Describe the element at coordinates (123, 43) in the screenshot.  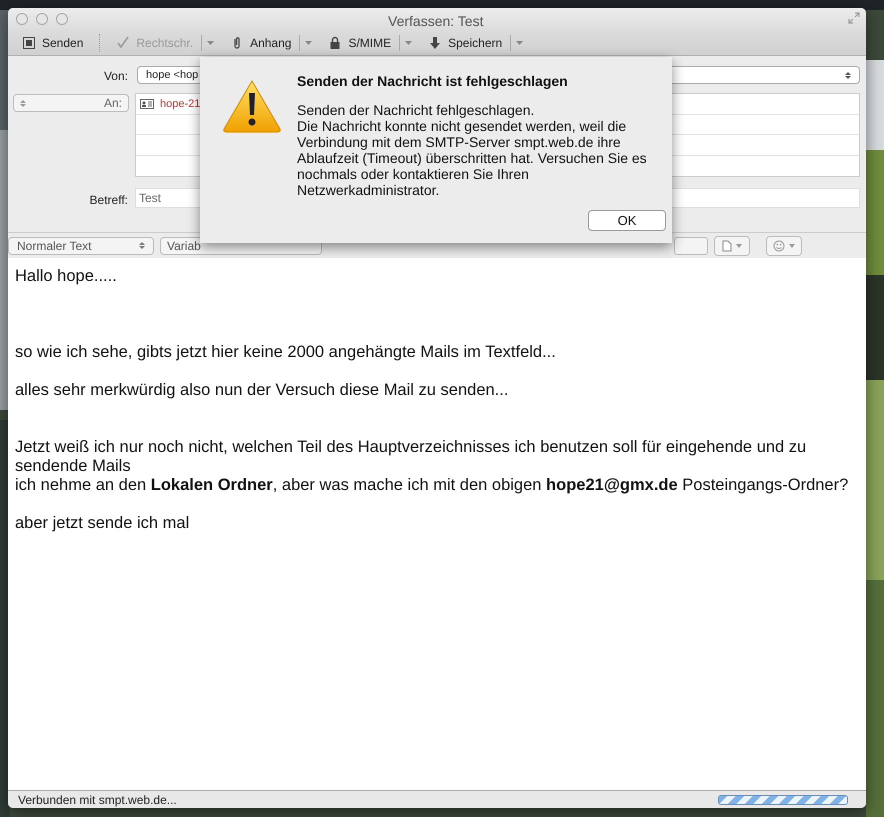
I see `checkmark-icon` at that location.